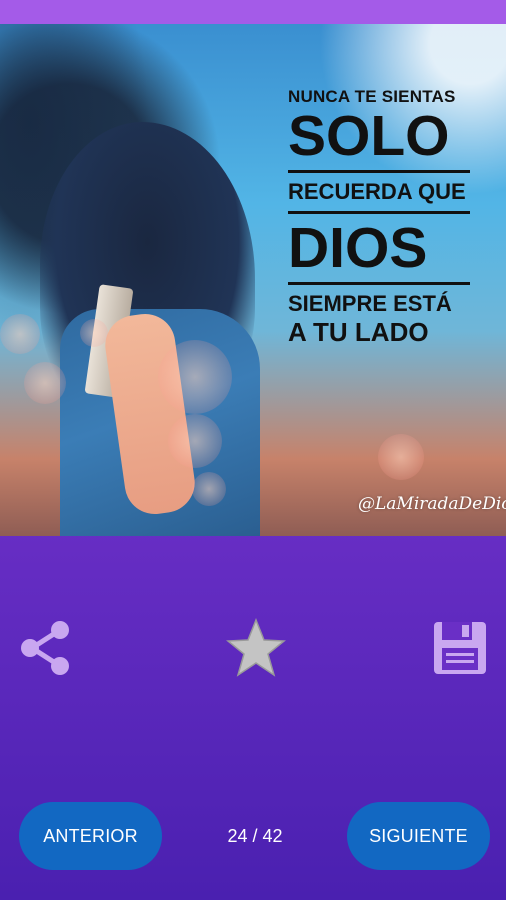  I want to click on floppy-disk-icon, so click(460, 648).